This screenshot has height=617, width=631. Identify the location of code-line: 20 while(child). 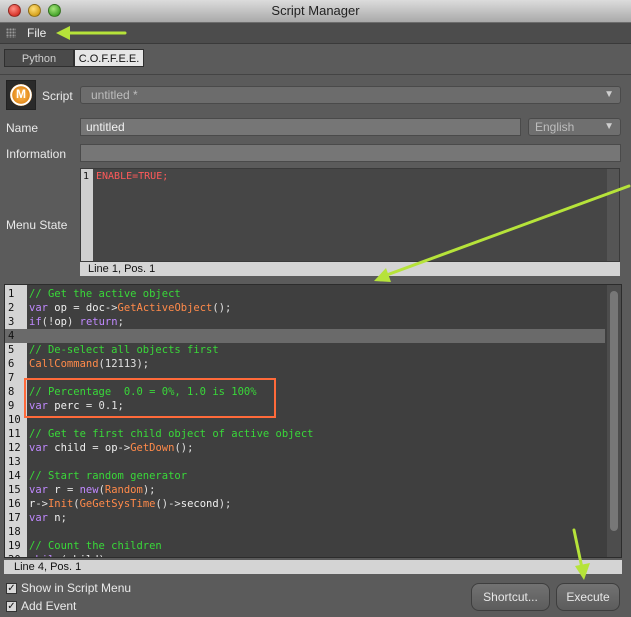
(305, 555).